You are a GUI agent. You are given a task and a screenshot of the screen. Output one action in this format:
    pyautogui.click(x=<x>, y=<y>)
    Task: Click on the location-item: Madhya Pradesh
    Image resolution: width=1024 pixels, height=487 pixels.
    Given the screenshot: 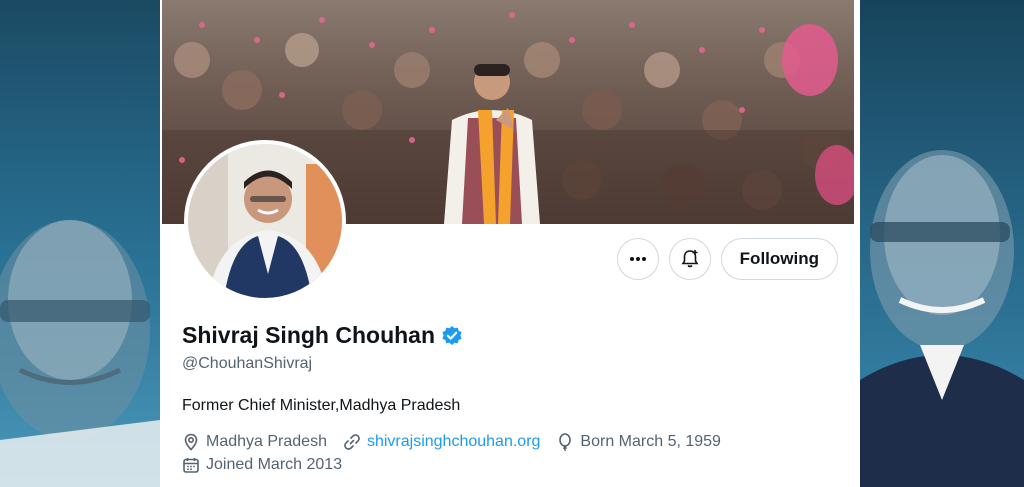 What is the action you would take?
    pyautogui.click(x=254, y=442)
    